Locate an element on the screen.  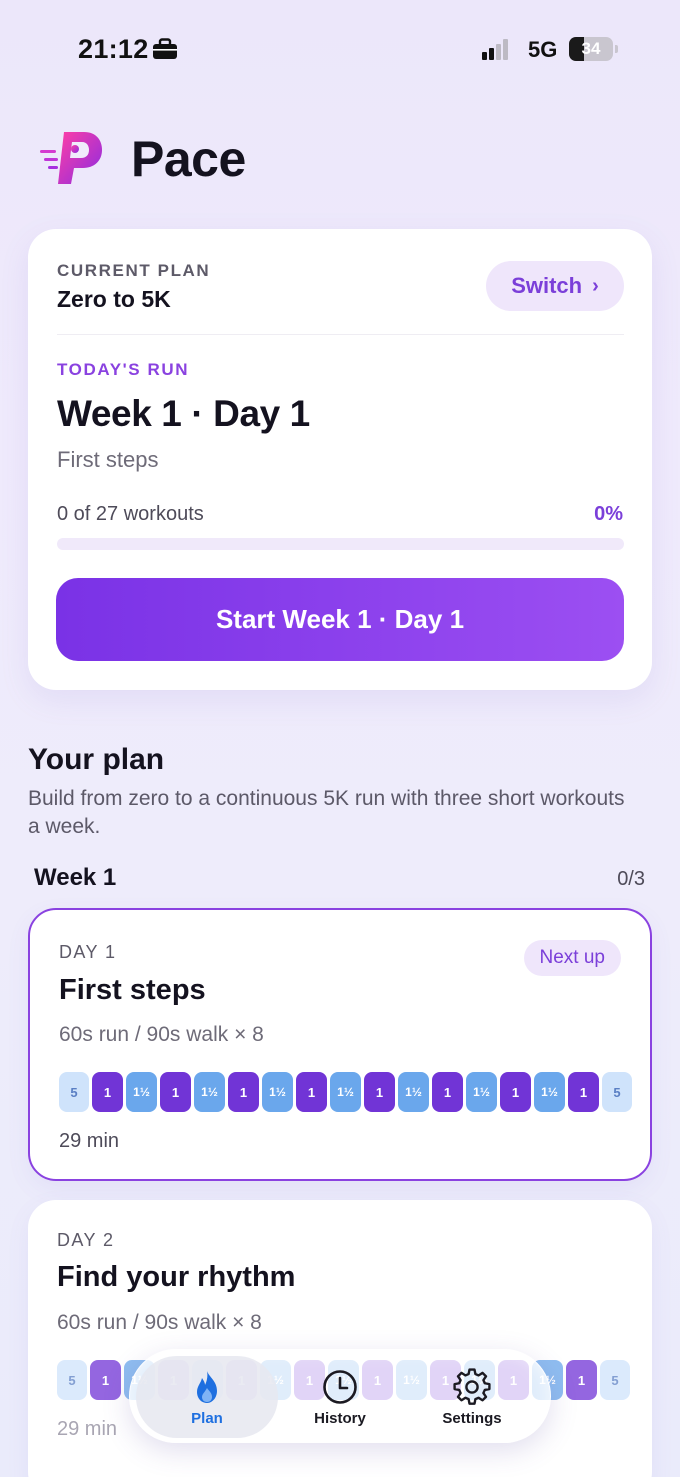
interval-segments: 511½11½11½11½11½11½11½15 is located at coordinates (345, 1092).